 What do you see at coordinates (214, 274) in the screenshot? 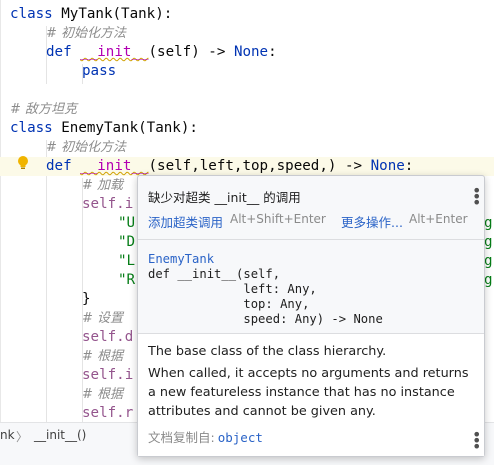
I see `signature-line: def __init__(self,` at bounding box center [214, 274].